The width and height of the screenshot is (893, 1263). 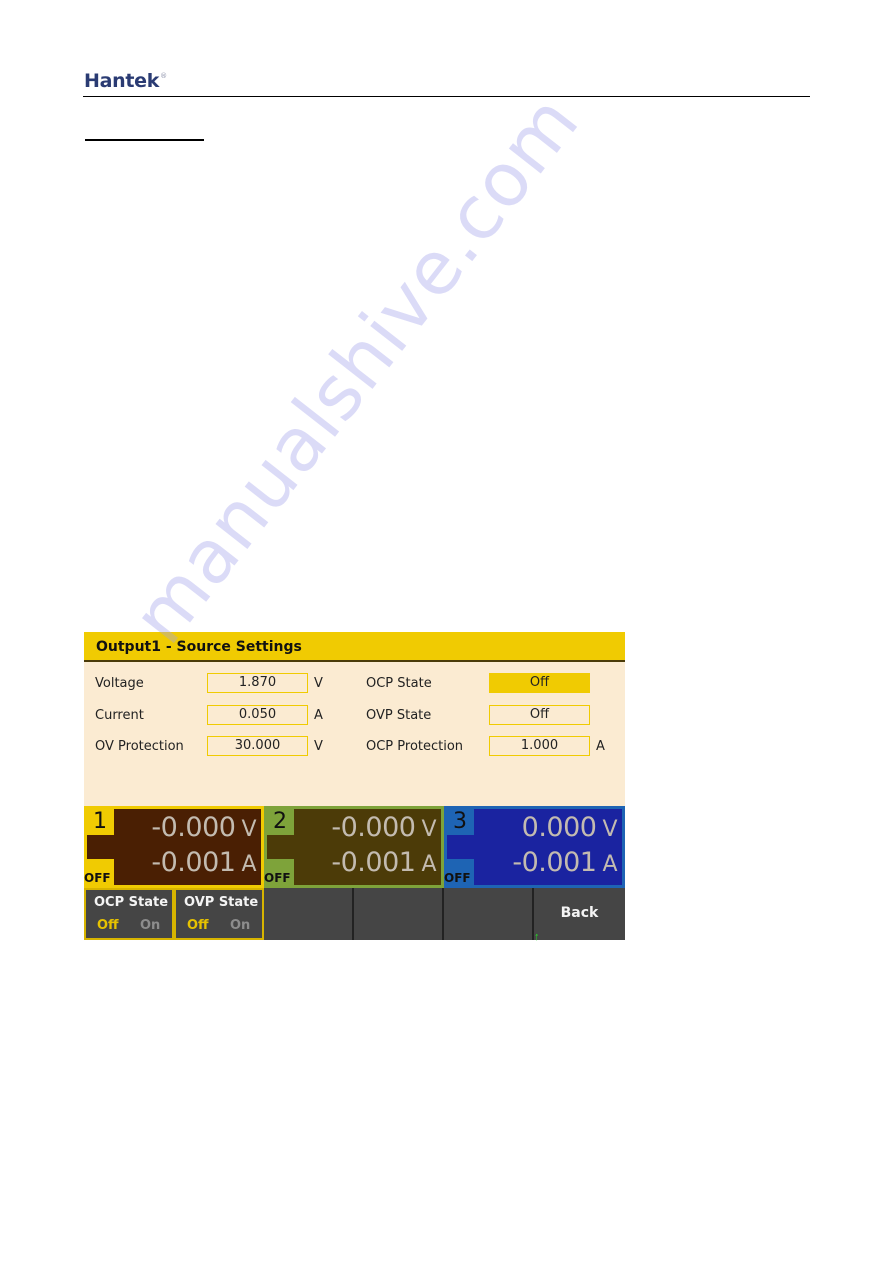 What do you see at coordinates (150, 925) in the screenshot?
I see `ocp-on-option: On` at bounding box center [150, 925].